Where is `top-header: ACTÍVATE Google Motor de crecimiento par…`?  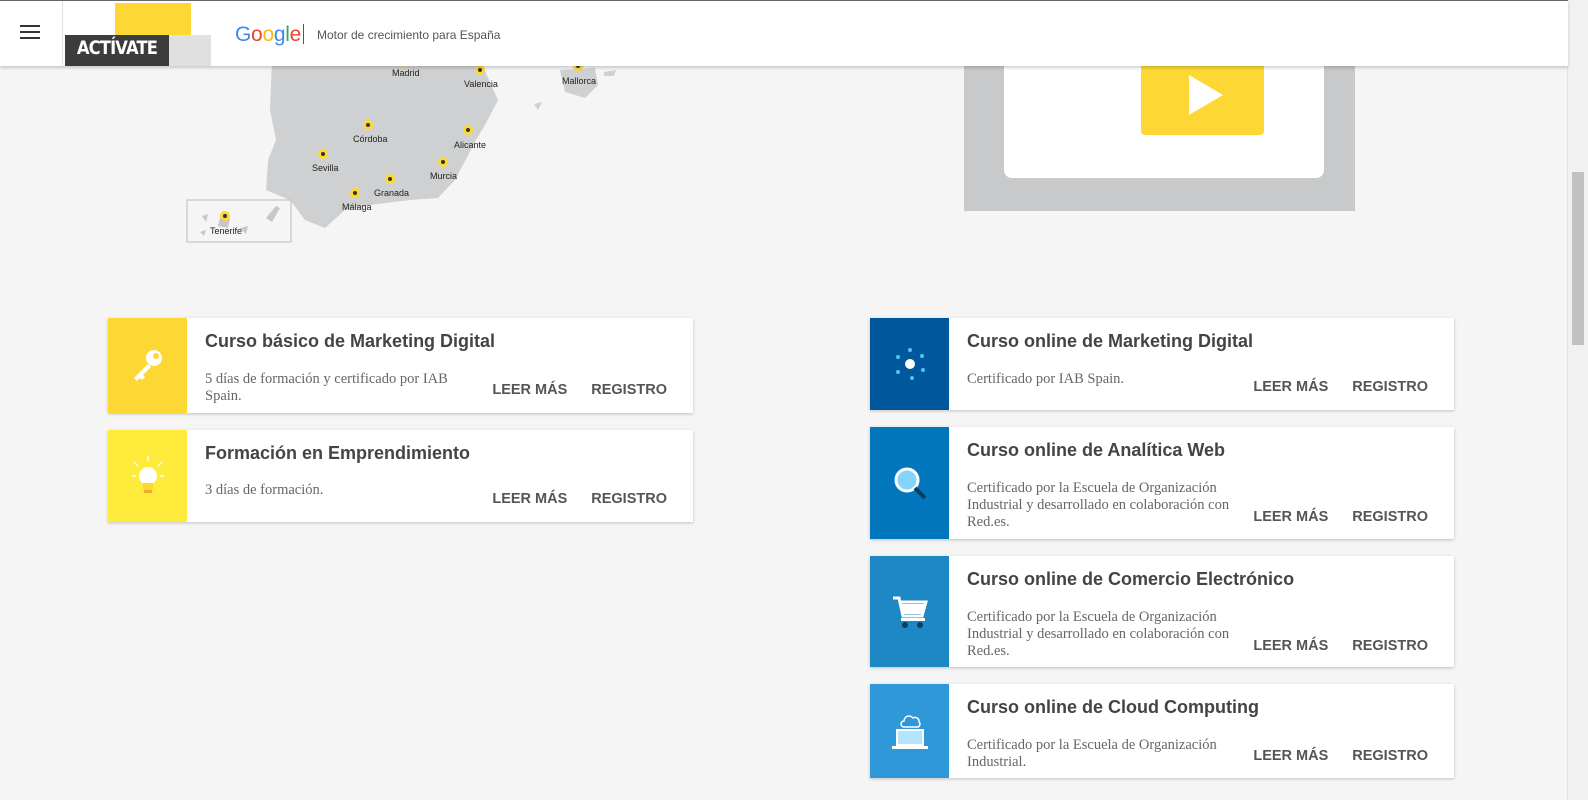 top-header: ACTÍVATE Google Motor de crecimiento par… is located at coordinates (784, 33).